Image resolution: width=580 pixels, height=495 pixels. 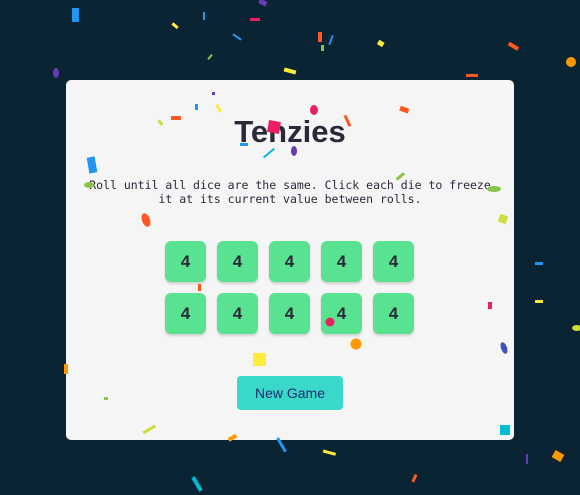 I want to click on die-3: 4, so click(x=289, y=261).